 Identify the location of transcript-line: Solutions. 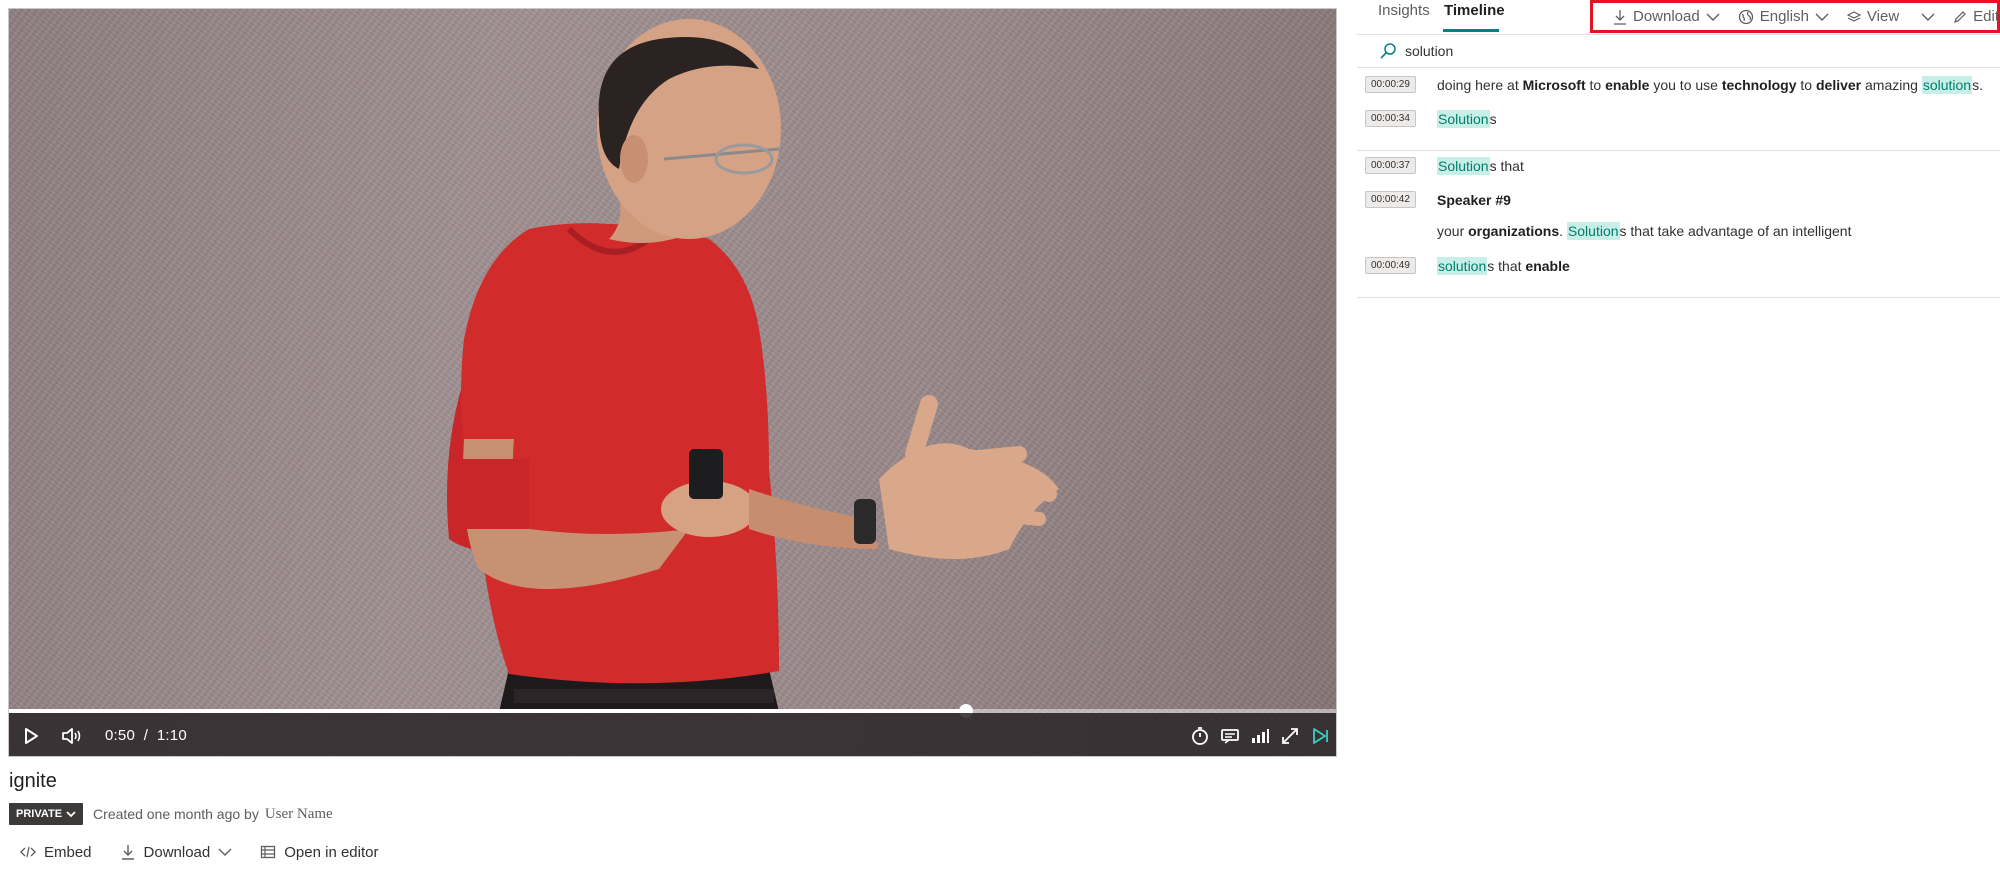
(1467, 119).